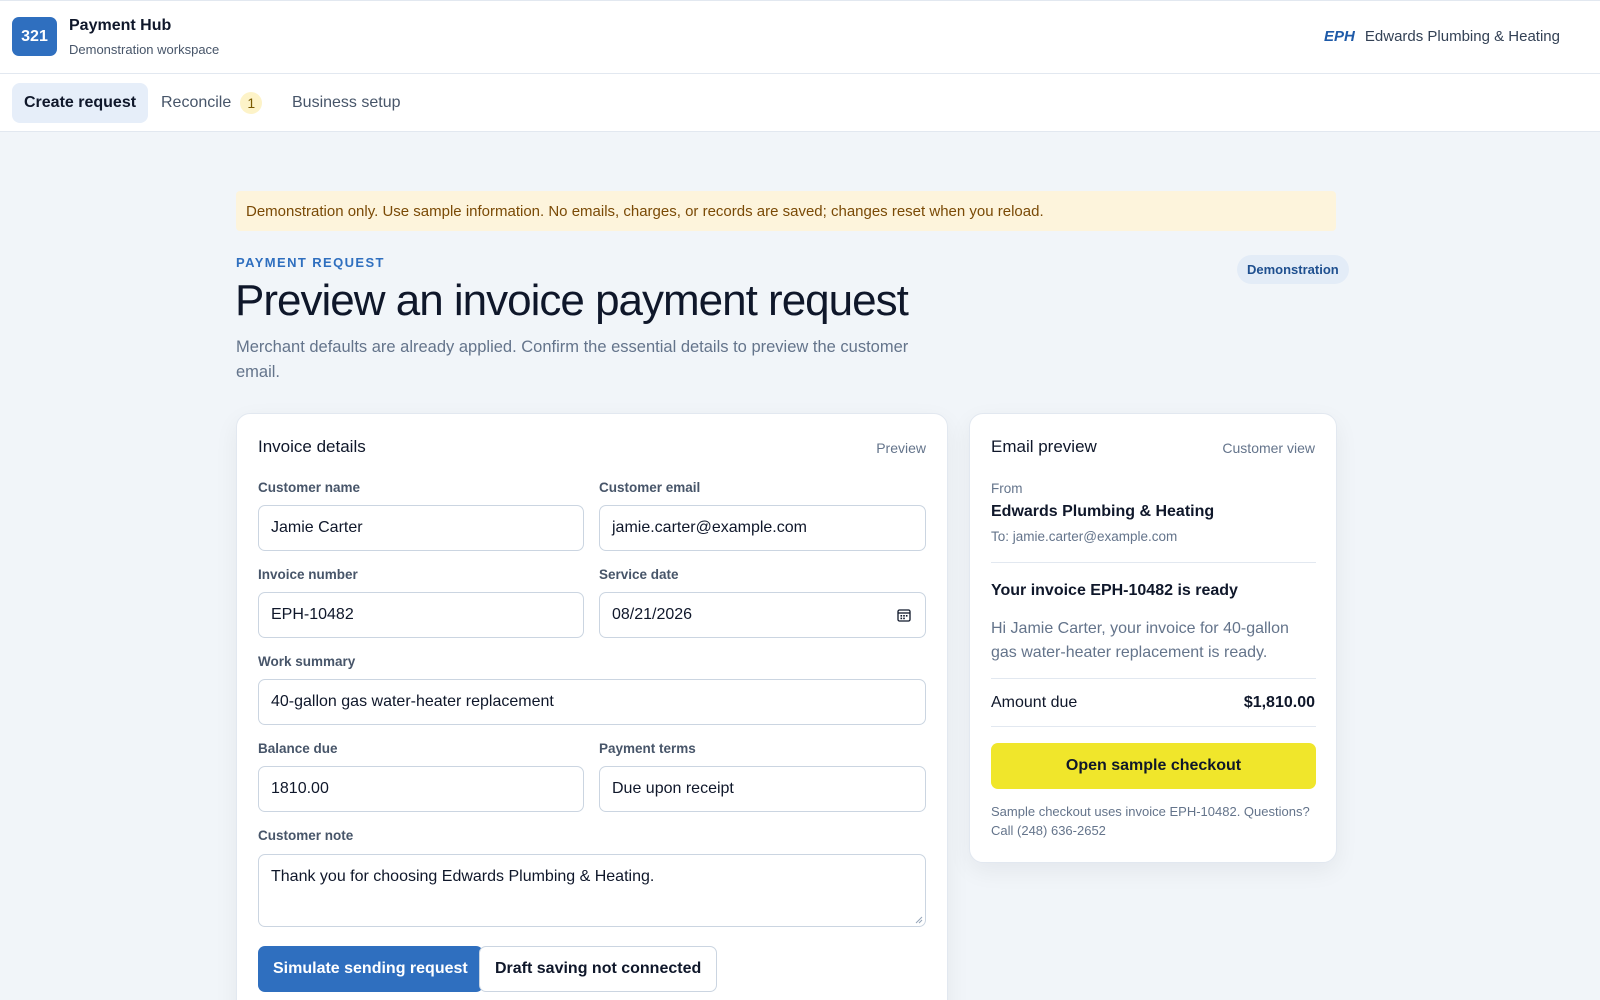  What do you see at coordinates (650, 487) in the screenshot?
I see `customer-email-label: Customer email` at bounding box center [650, 487].